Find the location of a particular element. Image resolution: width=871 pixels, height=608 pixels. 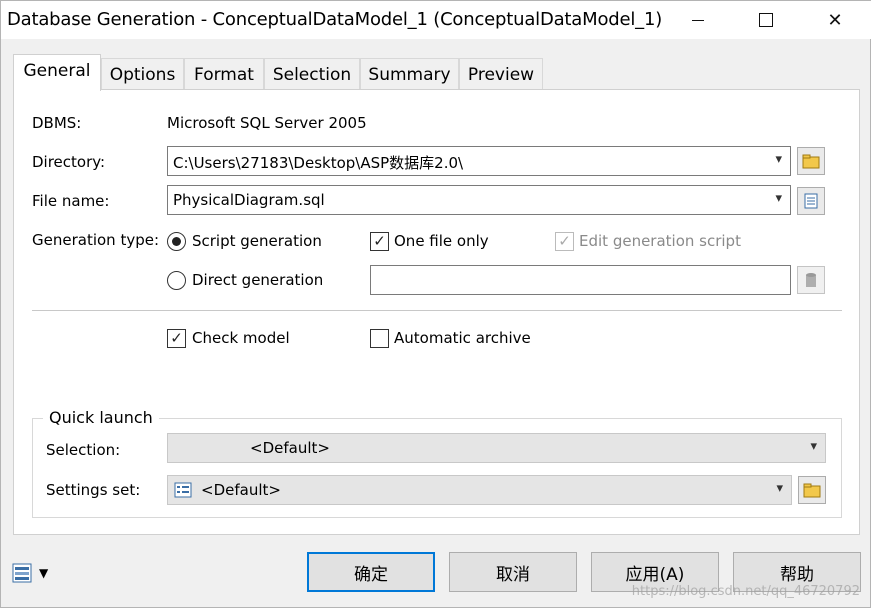

minimize-icon is located at coordinates (698, 20).